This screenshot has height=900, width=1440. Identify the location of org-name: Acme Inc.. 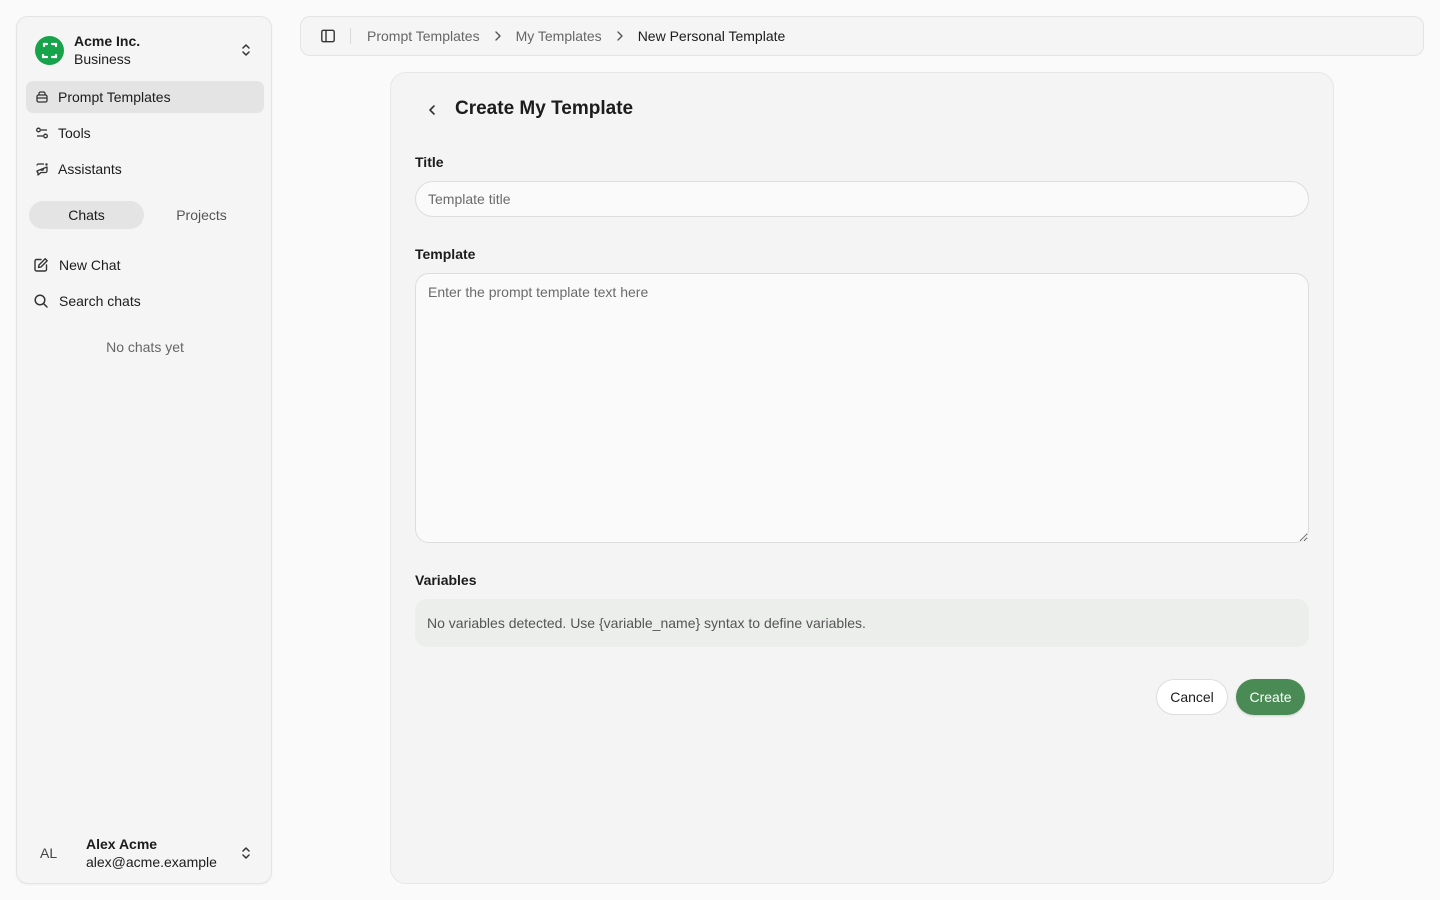
(107, 41).